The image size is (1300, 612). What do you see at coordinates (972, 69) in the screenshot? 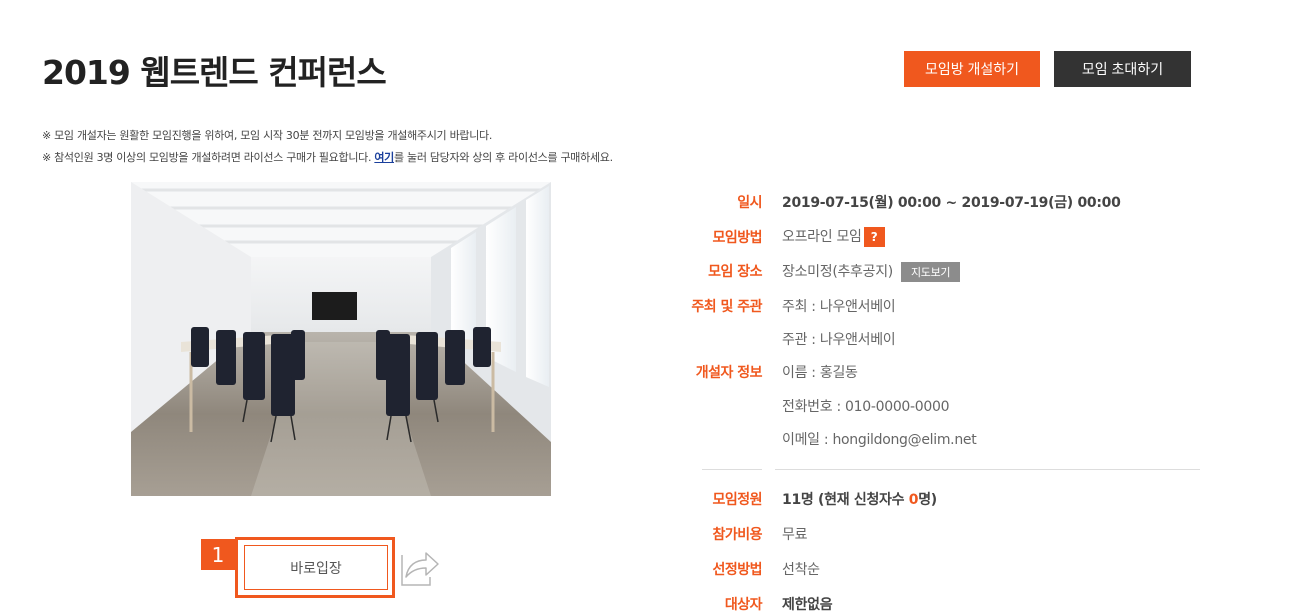
I see `open-room-button: 모임방 개설하기` at bounding box center [972, 69].